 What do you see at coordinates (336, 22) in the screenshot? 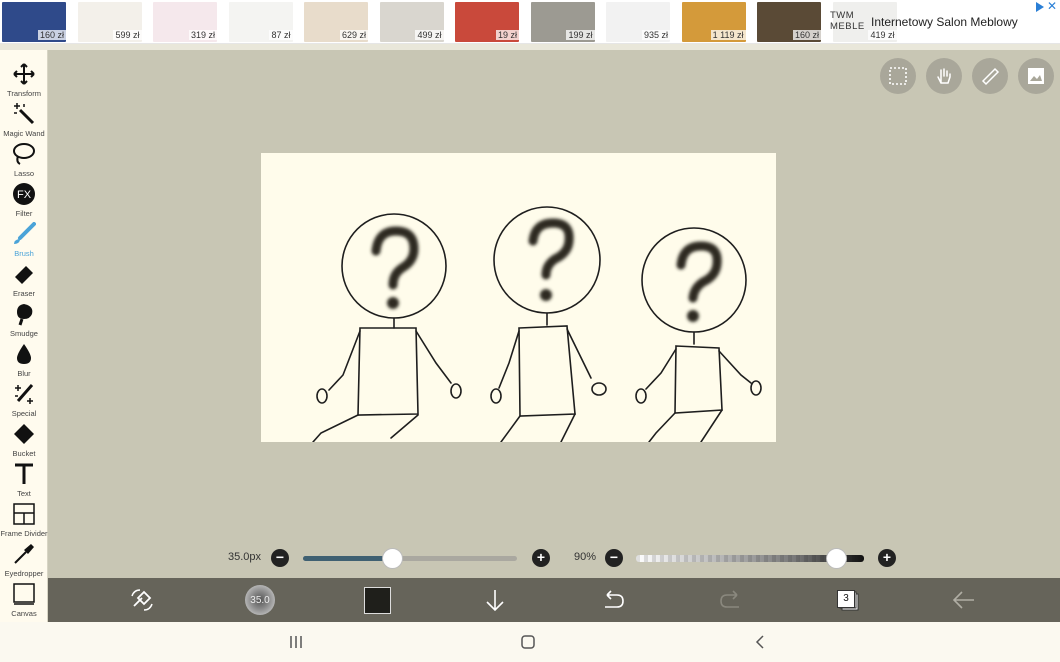
I see `ad-product-4: 629 zł` at bounding box center [336, 22].